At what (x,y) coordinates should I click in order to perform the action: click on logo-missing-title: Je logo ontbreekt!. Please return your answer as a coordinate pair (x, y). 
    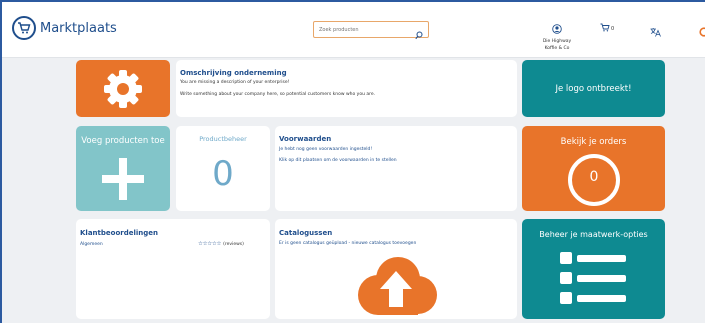
    Looking at the image, I should click on (593, 89).